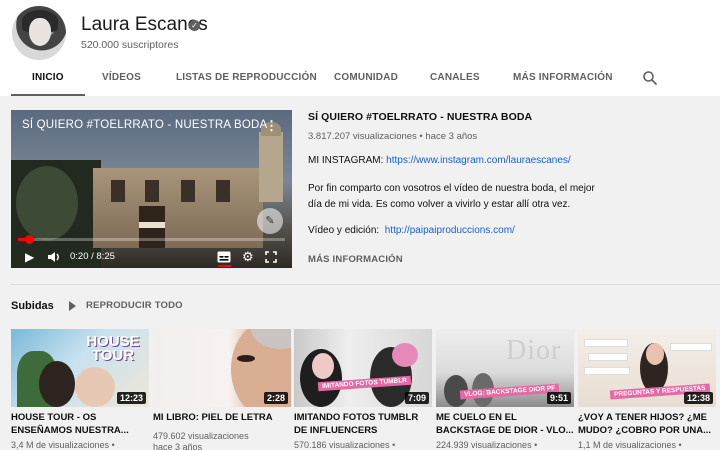  Describe the element at coordinates (630, 445) in the screenshot. I see `video-meta: 1,1 M de visualizaciones •` at that location.